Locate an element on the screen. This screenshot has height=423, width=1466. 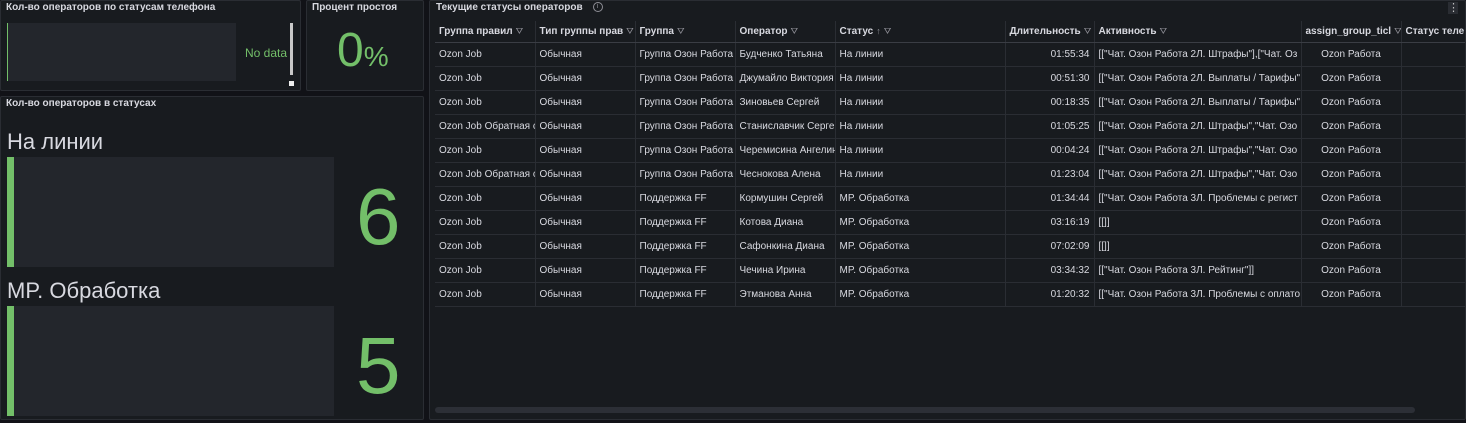
column-header: Оператор ⛛ is located at coordinates (785, 32).